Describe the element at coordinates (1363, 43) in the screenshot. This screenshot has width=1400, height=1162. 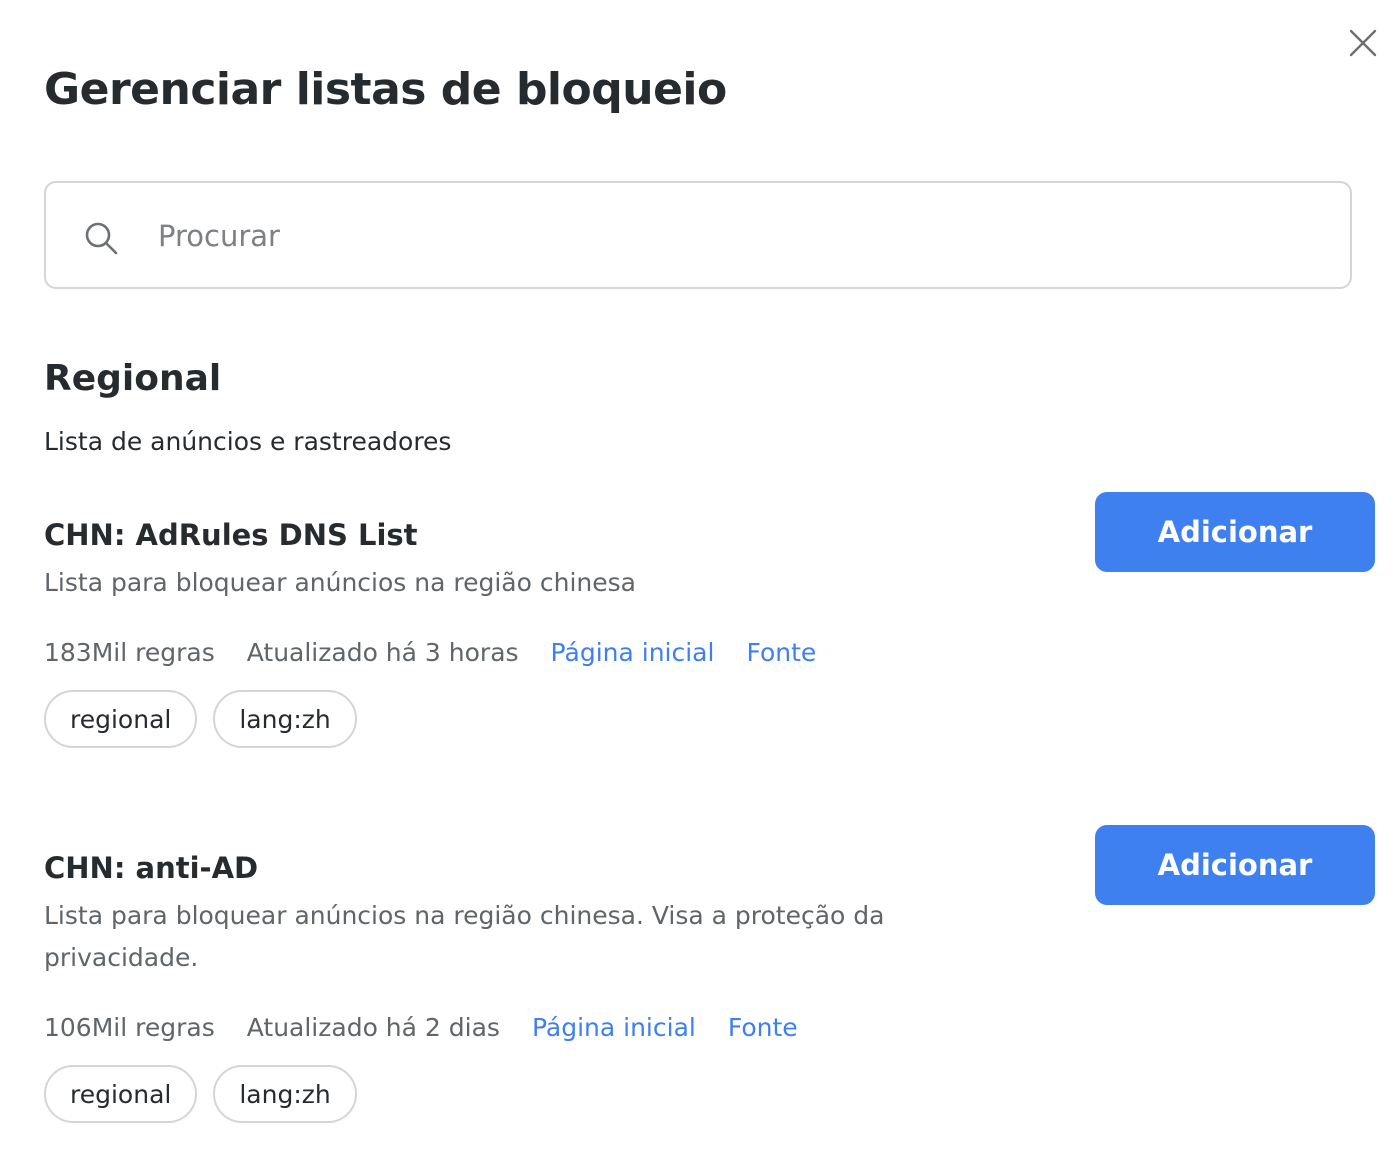
I see `close-icon` at that location.